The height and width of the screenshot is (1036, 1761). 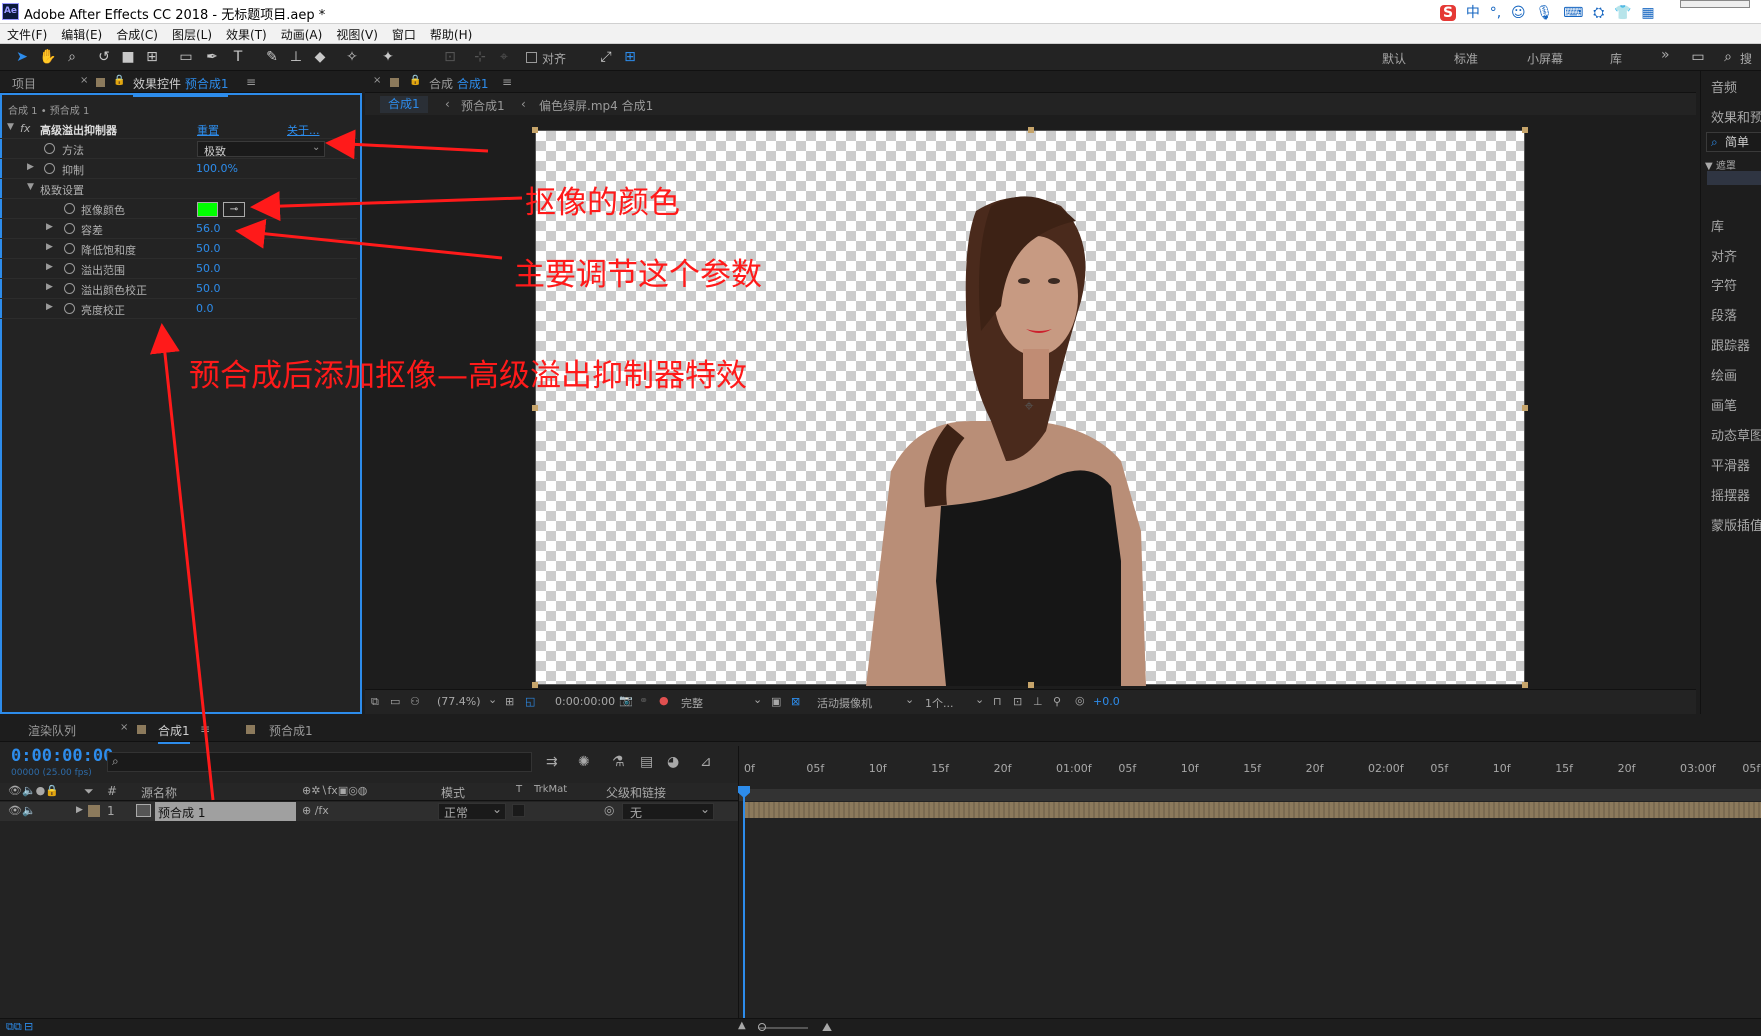 I want to click on arrow-tolerance, so click(x=369, y=239).